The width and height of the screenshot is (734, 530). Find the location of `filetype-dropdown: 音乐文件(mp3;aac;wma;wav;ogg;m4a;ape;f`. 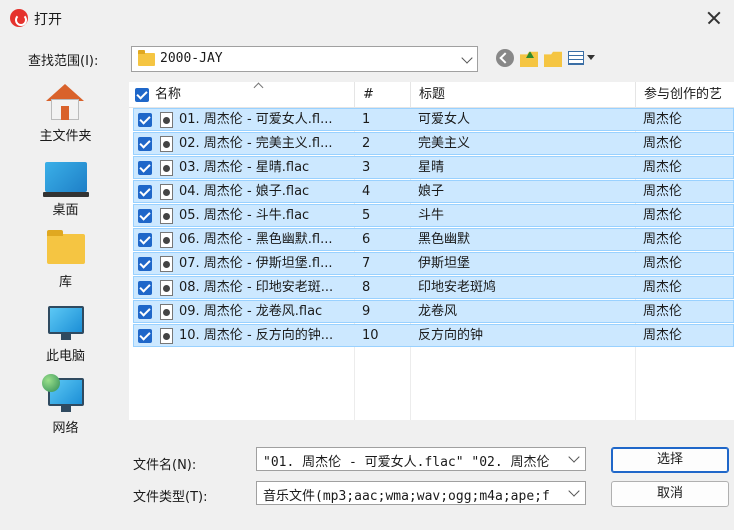

filetype-dropdown: 音乐文件(mp3;aac;wma;wav;ogg;m4a;ape;f is located at coordinates (421, 493).